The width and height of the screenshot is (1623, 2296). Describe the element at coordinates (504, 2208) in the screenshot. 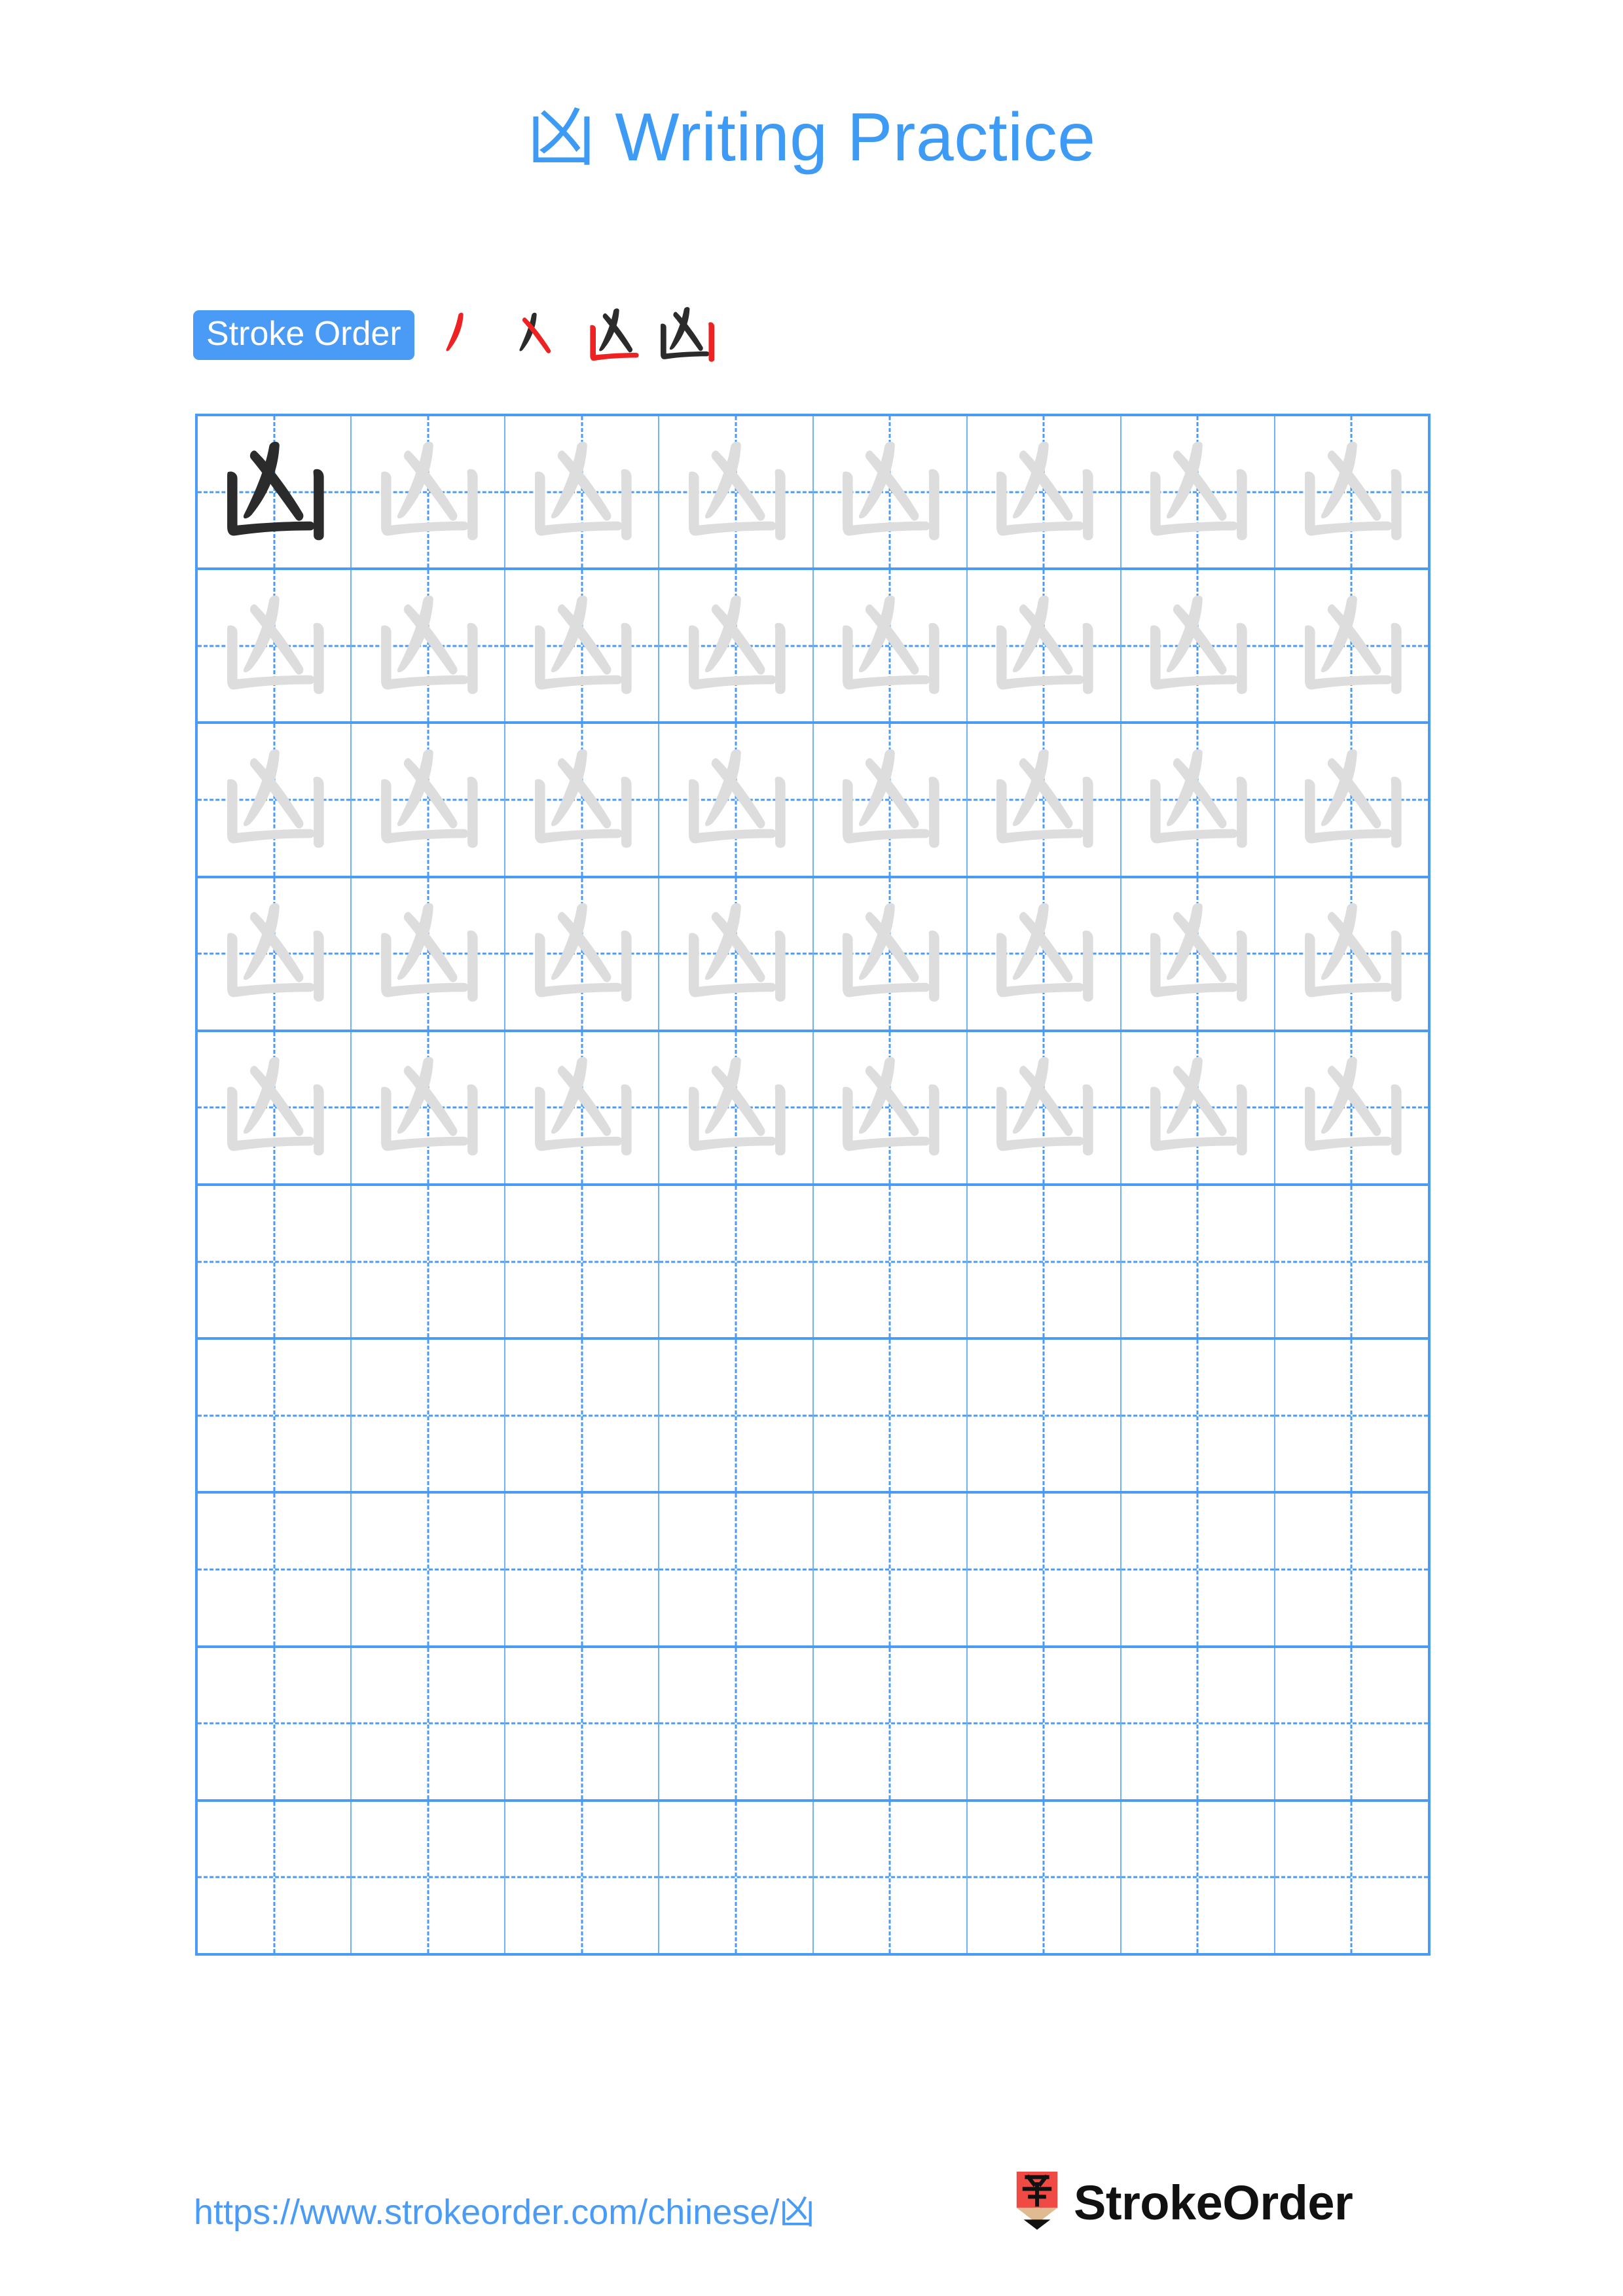

I see `footer-url-link: https://www.strokeorder.com/chinese/凶` at that location.